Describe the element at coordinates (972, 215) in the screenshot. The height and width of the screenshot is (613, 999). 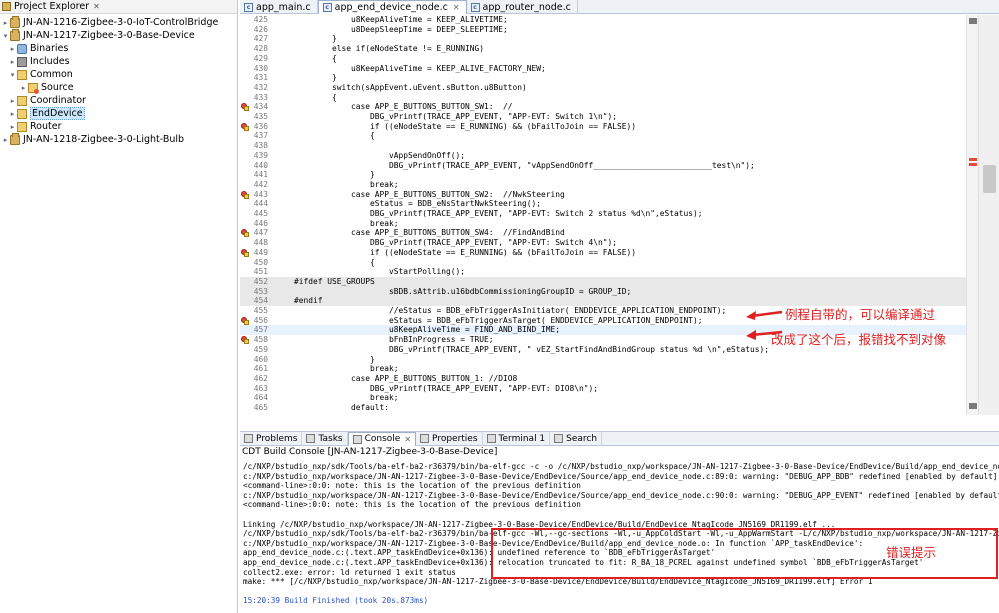
I see `overview-ruler` at that location.